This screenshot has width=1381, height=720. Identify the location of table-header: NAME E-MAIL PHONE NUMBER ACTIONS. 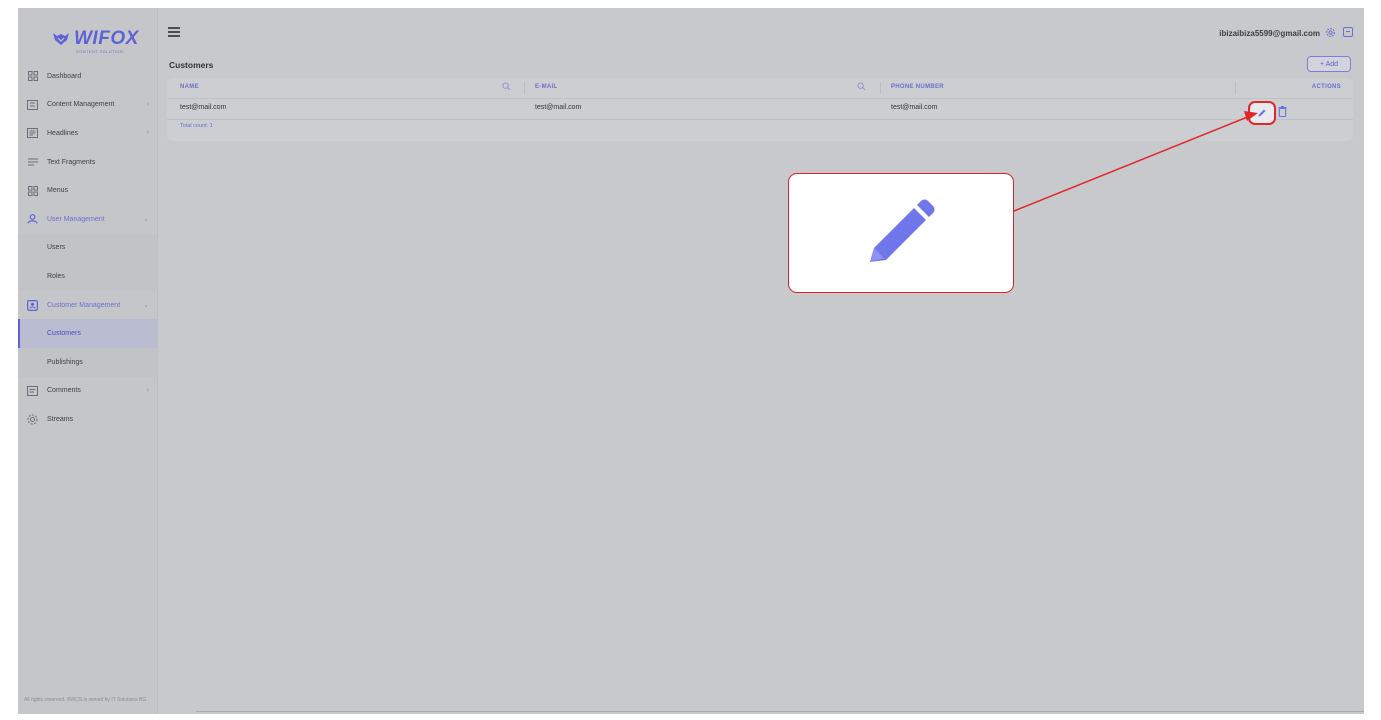
(760, 88).